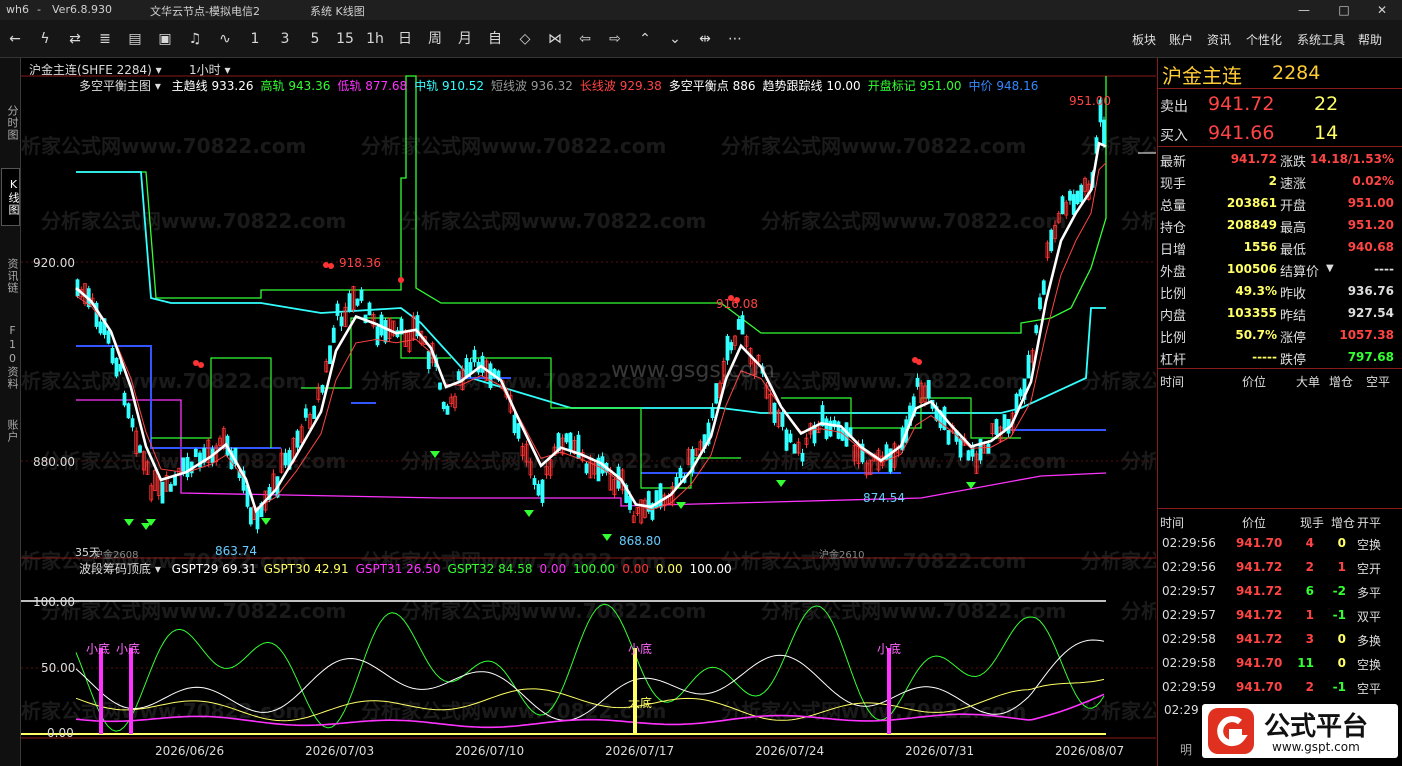  What do you see at coordinates (1173, 228) in the screenshot?
I see `quote-label: 持仓` at bounding box center [1173, 228].